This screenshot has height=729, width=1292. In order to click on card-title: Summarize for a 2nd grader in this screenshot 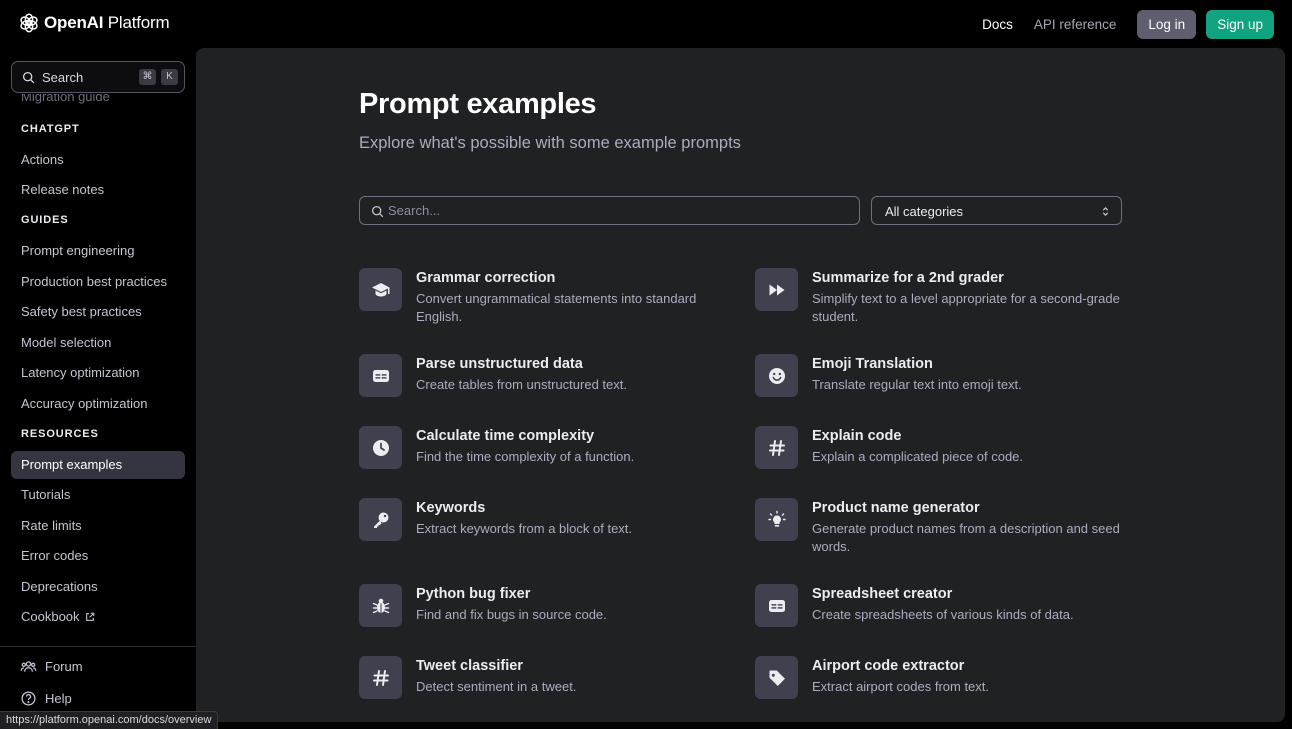, I will do `click(908, 278)`.